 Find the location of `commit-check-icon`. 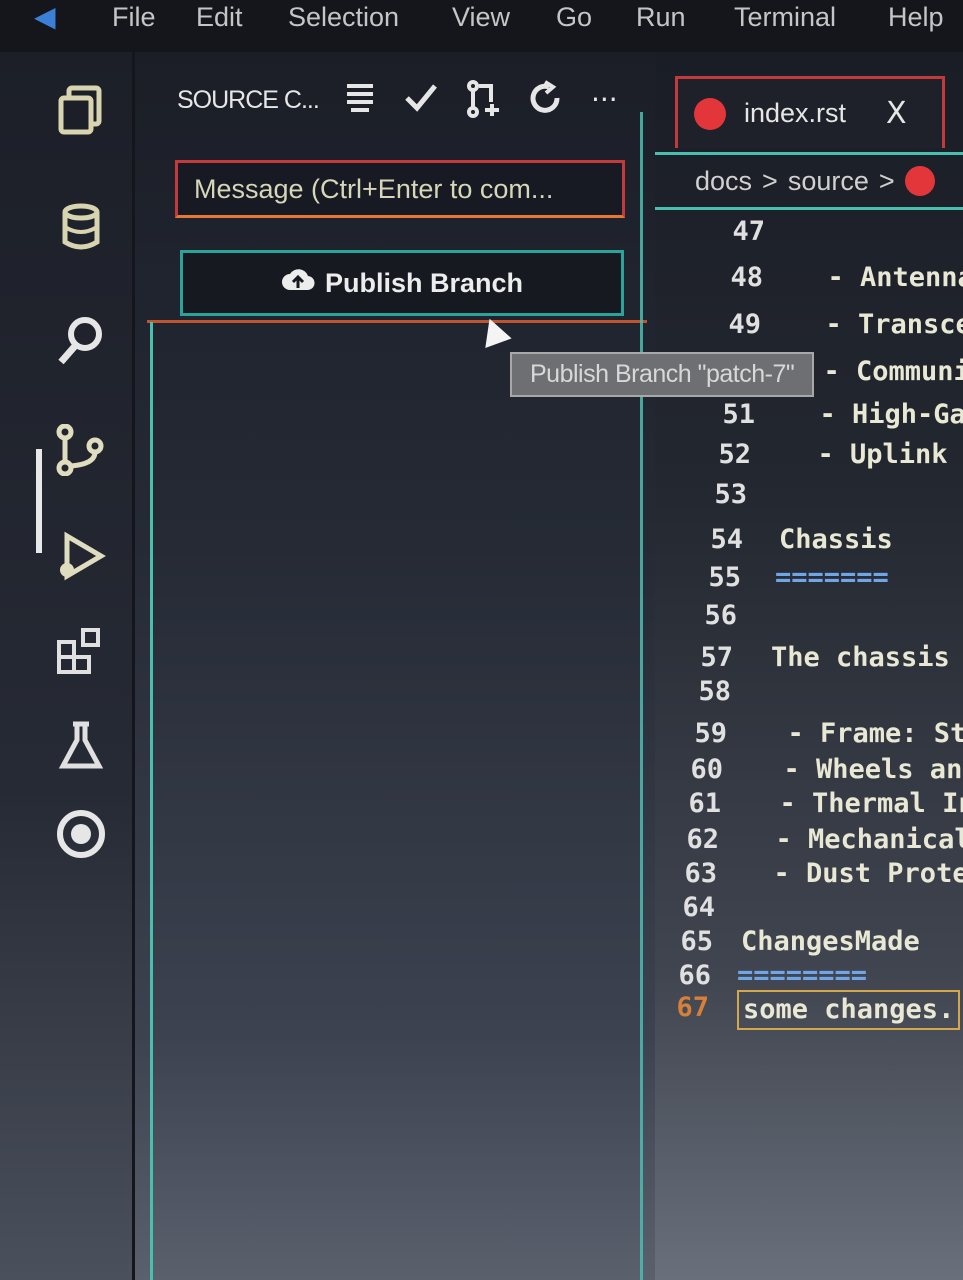

commit-check-icon is located at coordinates (421, 101).